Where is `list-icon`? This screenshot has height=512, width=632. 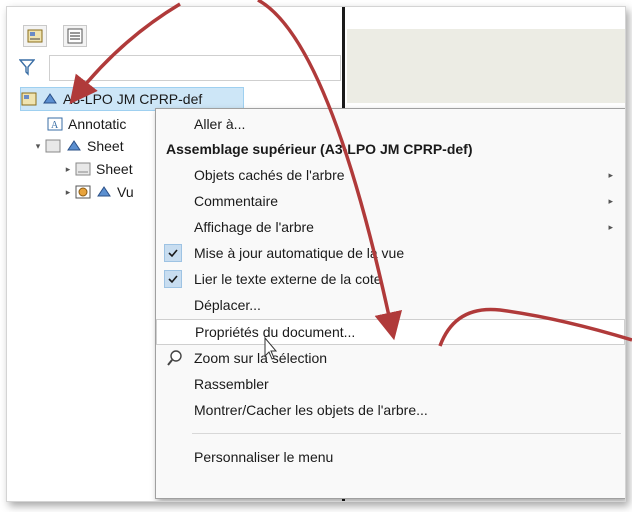 list-icon is located at coordinates (75, 36).